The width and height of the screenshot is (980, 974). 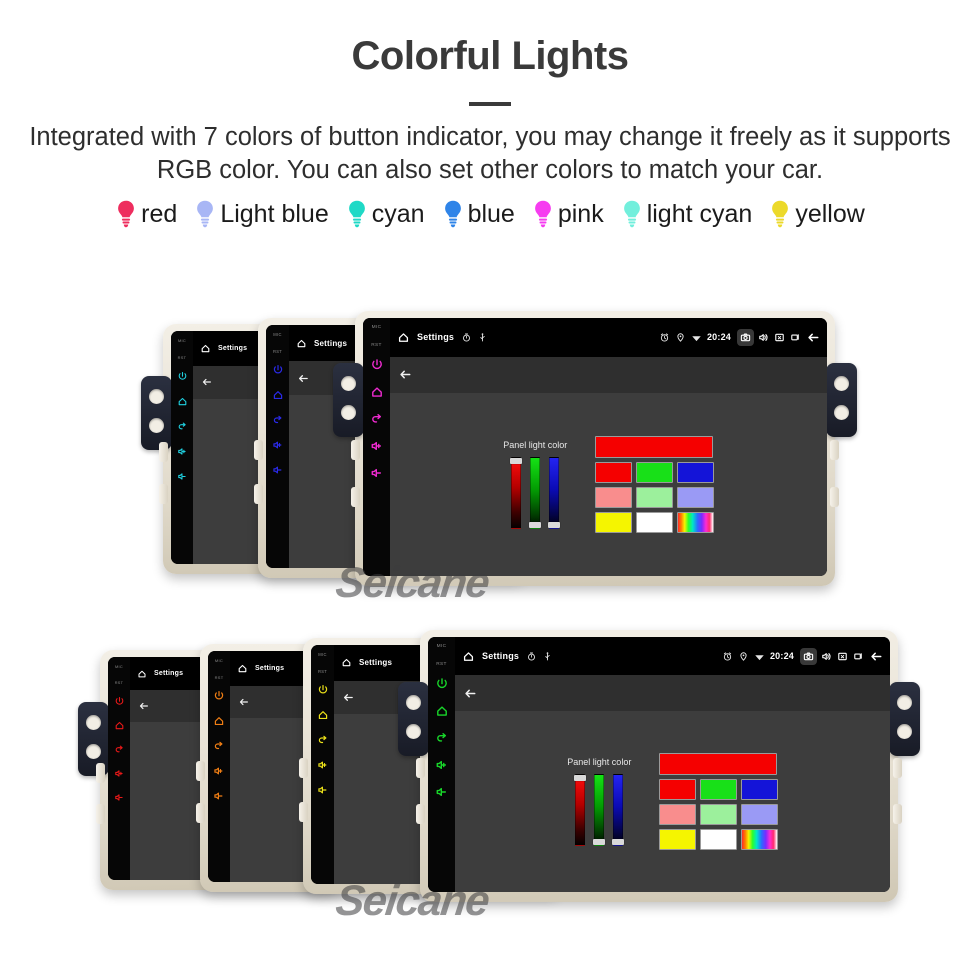 I want to click on legend-label: light cyan, so click(x=699, y=213).